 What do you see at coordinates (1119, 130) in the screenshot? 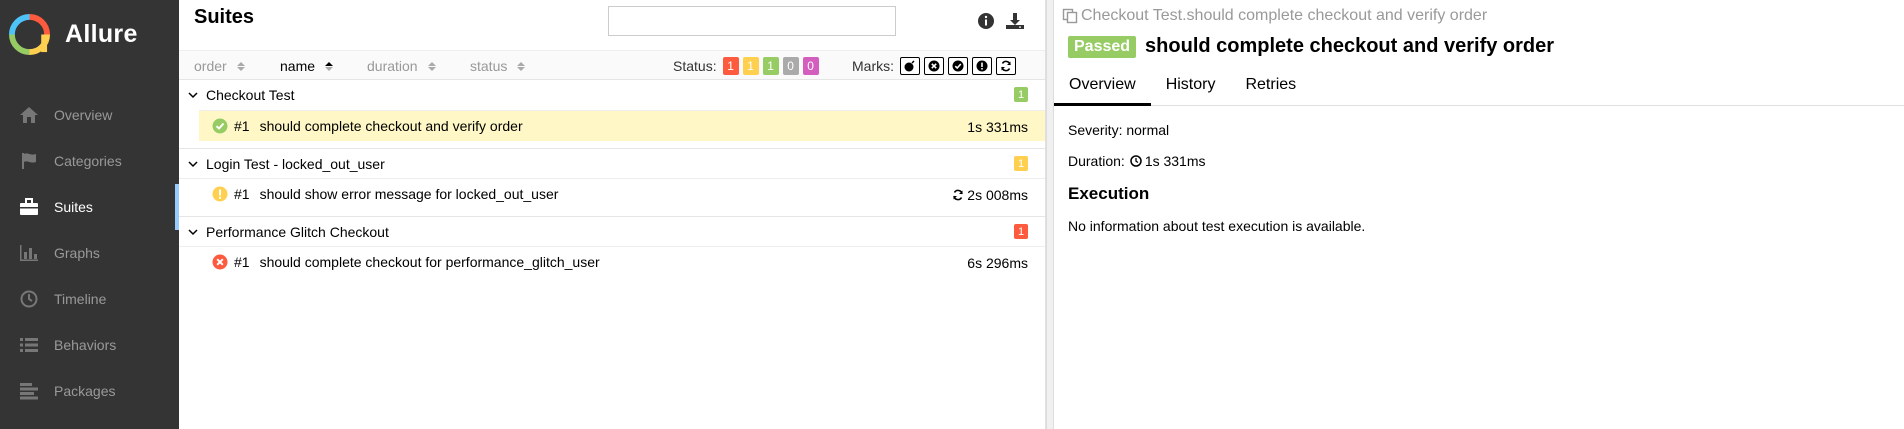
I see `severity-line: Severity: normal` at bounding box center [1119, 130].